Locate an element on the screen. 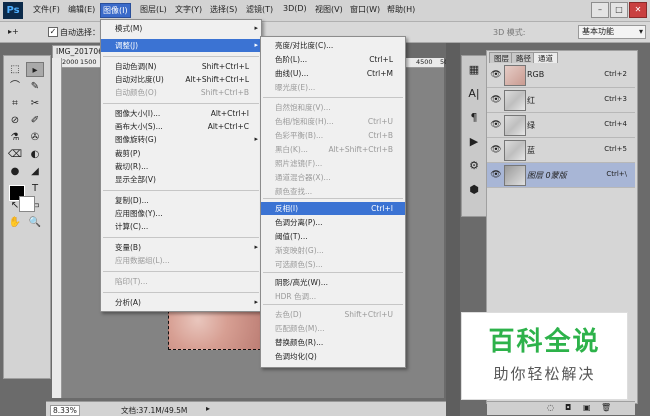  new-channel-icon: ▣ is located at coordinates (587, 407).